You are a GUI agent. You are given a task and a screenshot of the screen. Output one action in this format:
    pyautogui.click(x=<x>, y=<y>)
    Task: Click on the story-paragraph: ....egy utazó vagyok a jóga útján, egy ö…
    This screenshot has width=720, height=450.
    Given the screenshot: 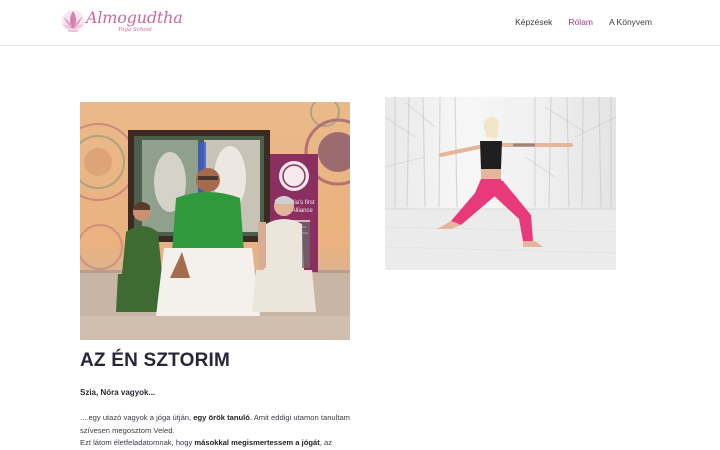 What is the action you would take?
    pyautogui.click(x=215, y=431)
    